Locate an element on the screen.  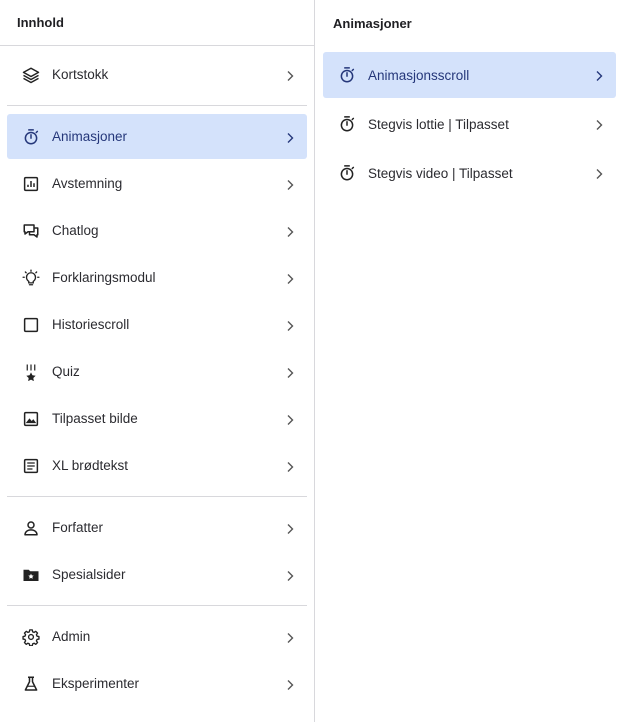
subitem-stegvis-lottie: Stegvis lottie | Tilpasset is located at coordinates (469, 124).